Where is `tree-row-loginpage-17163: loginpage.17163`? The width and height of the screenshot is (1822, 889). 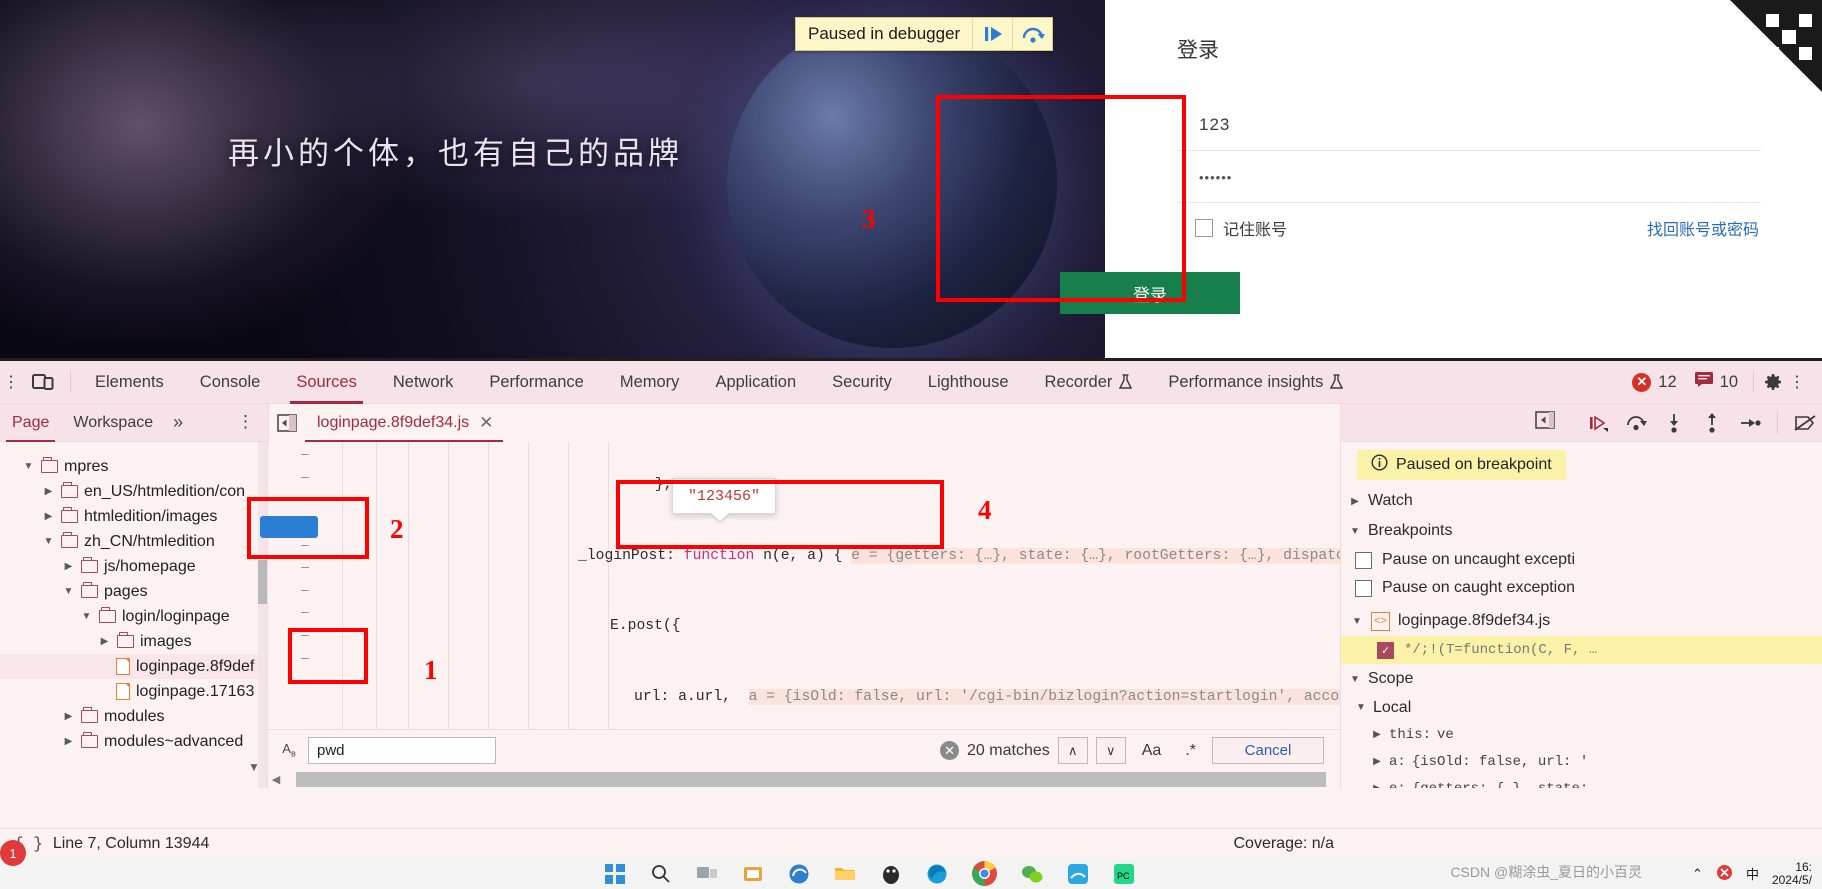
tree-row-loginpage-17163: loginpage.17163 is located at coordinates (133, 691).